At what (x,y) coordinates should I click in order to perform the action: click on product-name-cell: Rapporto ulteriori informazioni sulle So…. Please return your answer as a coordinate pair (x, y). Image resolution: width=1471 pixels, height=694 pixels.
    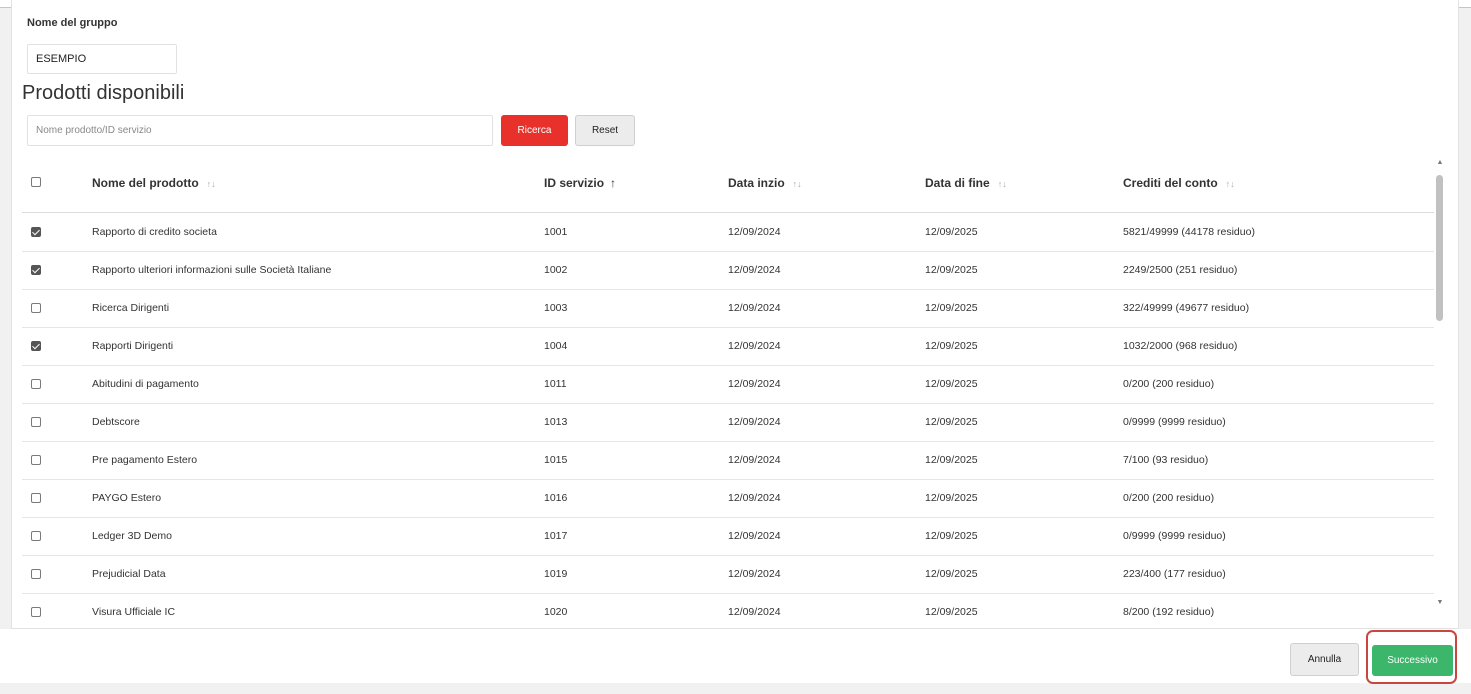
    Looking at the image, I should click on (212, 270).